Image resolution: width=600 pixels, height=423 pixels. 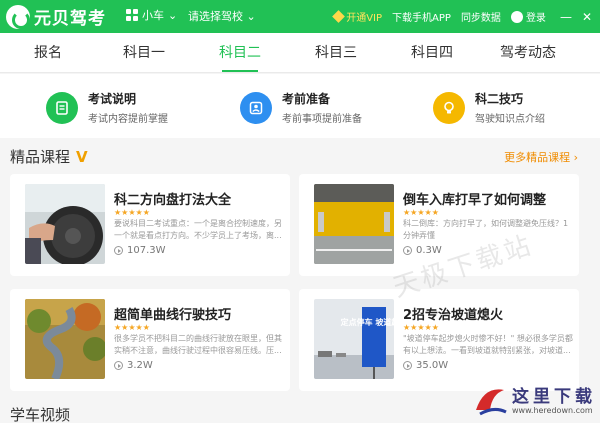 What do you see at coordinates (306, 99) in the screenshot?
I see `feature-title: 考前准备` at bounding box center [306, 99].